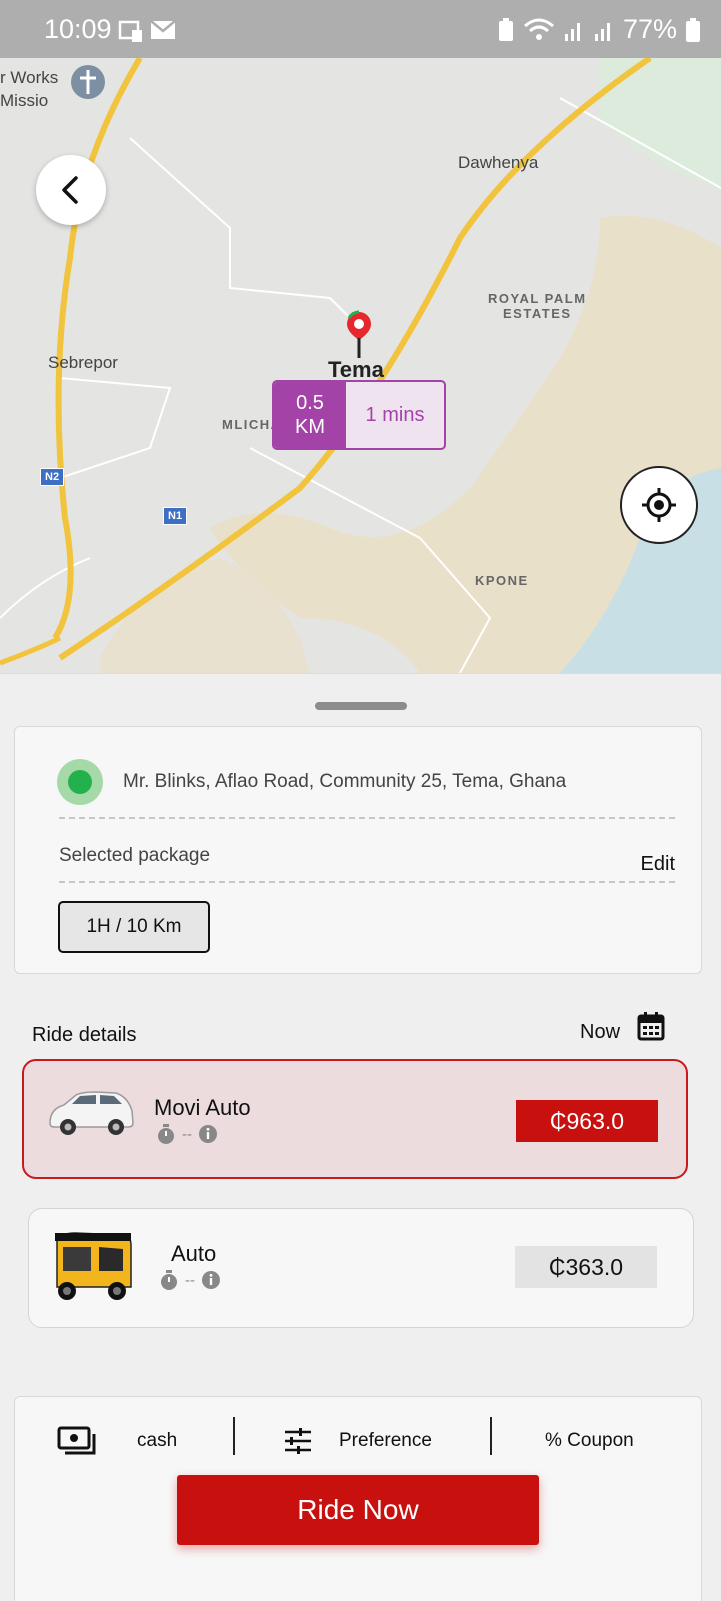  Describe the element at coordinates (135, 855) in the screenshot. I see `selected-package-label: Selected package` at that location.